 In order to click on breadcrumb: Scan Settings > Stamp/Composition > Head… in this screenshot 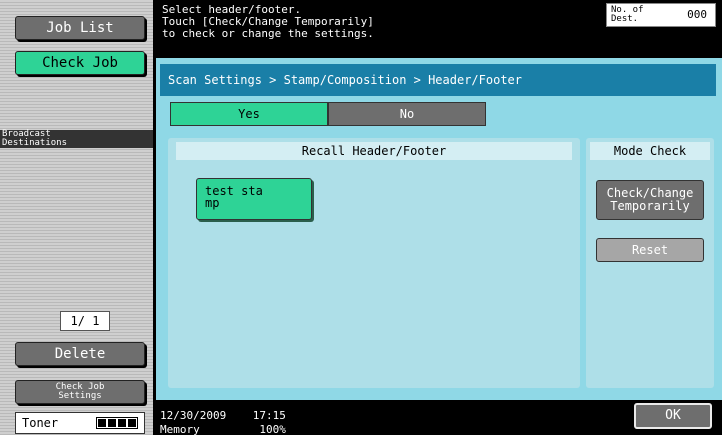, I will do `click(438, 80)`.